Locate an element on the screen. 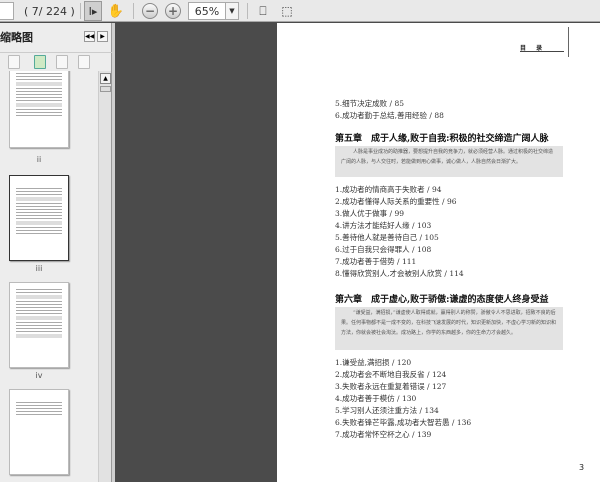 The width and height of the screenshot is (600, 482). toc-entry: 5.善待他人就是善待自己 / 105 is located at coordinates (387, 237).